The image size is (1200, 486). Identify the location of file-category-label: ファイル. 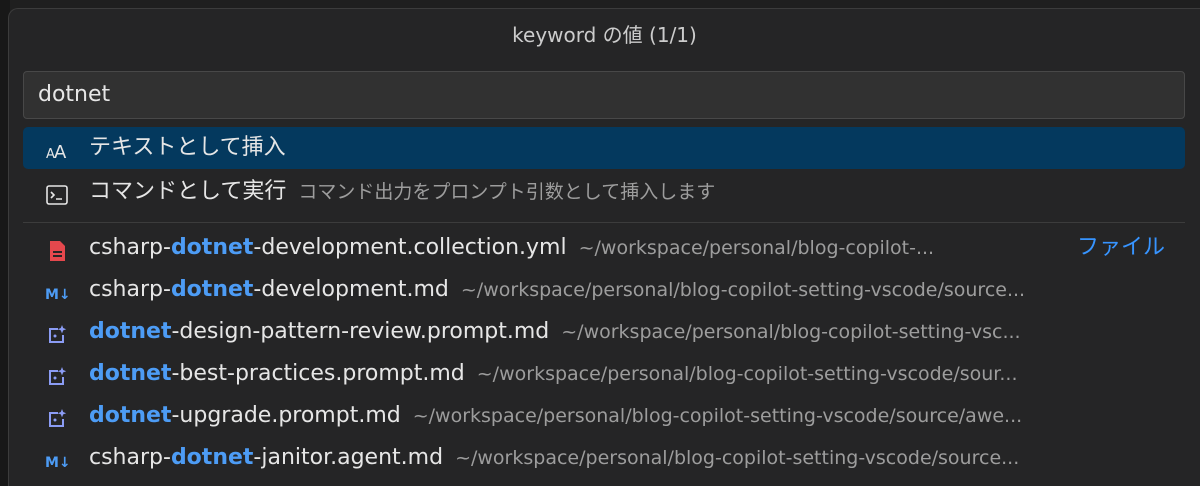
(1120, 247).